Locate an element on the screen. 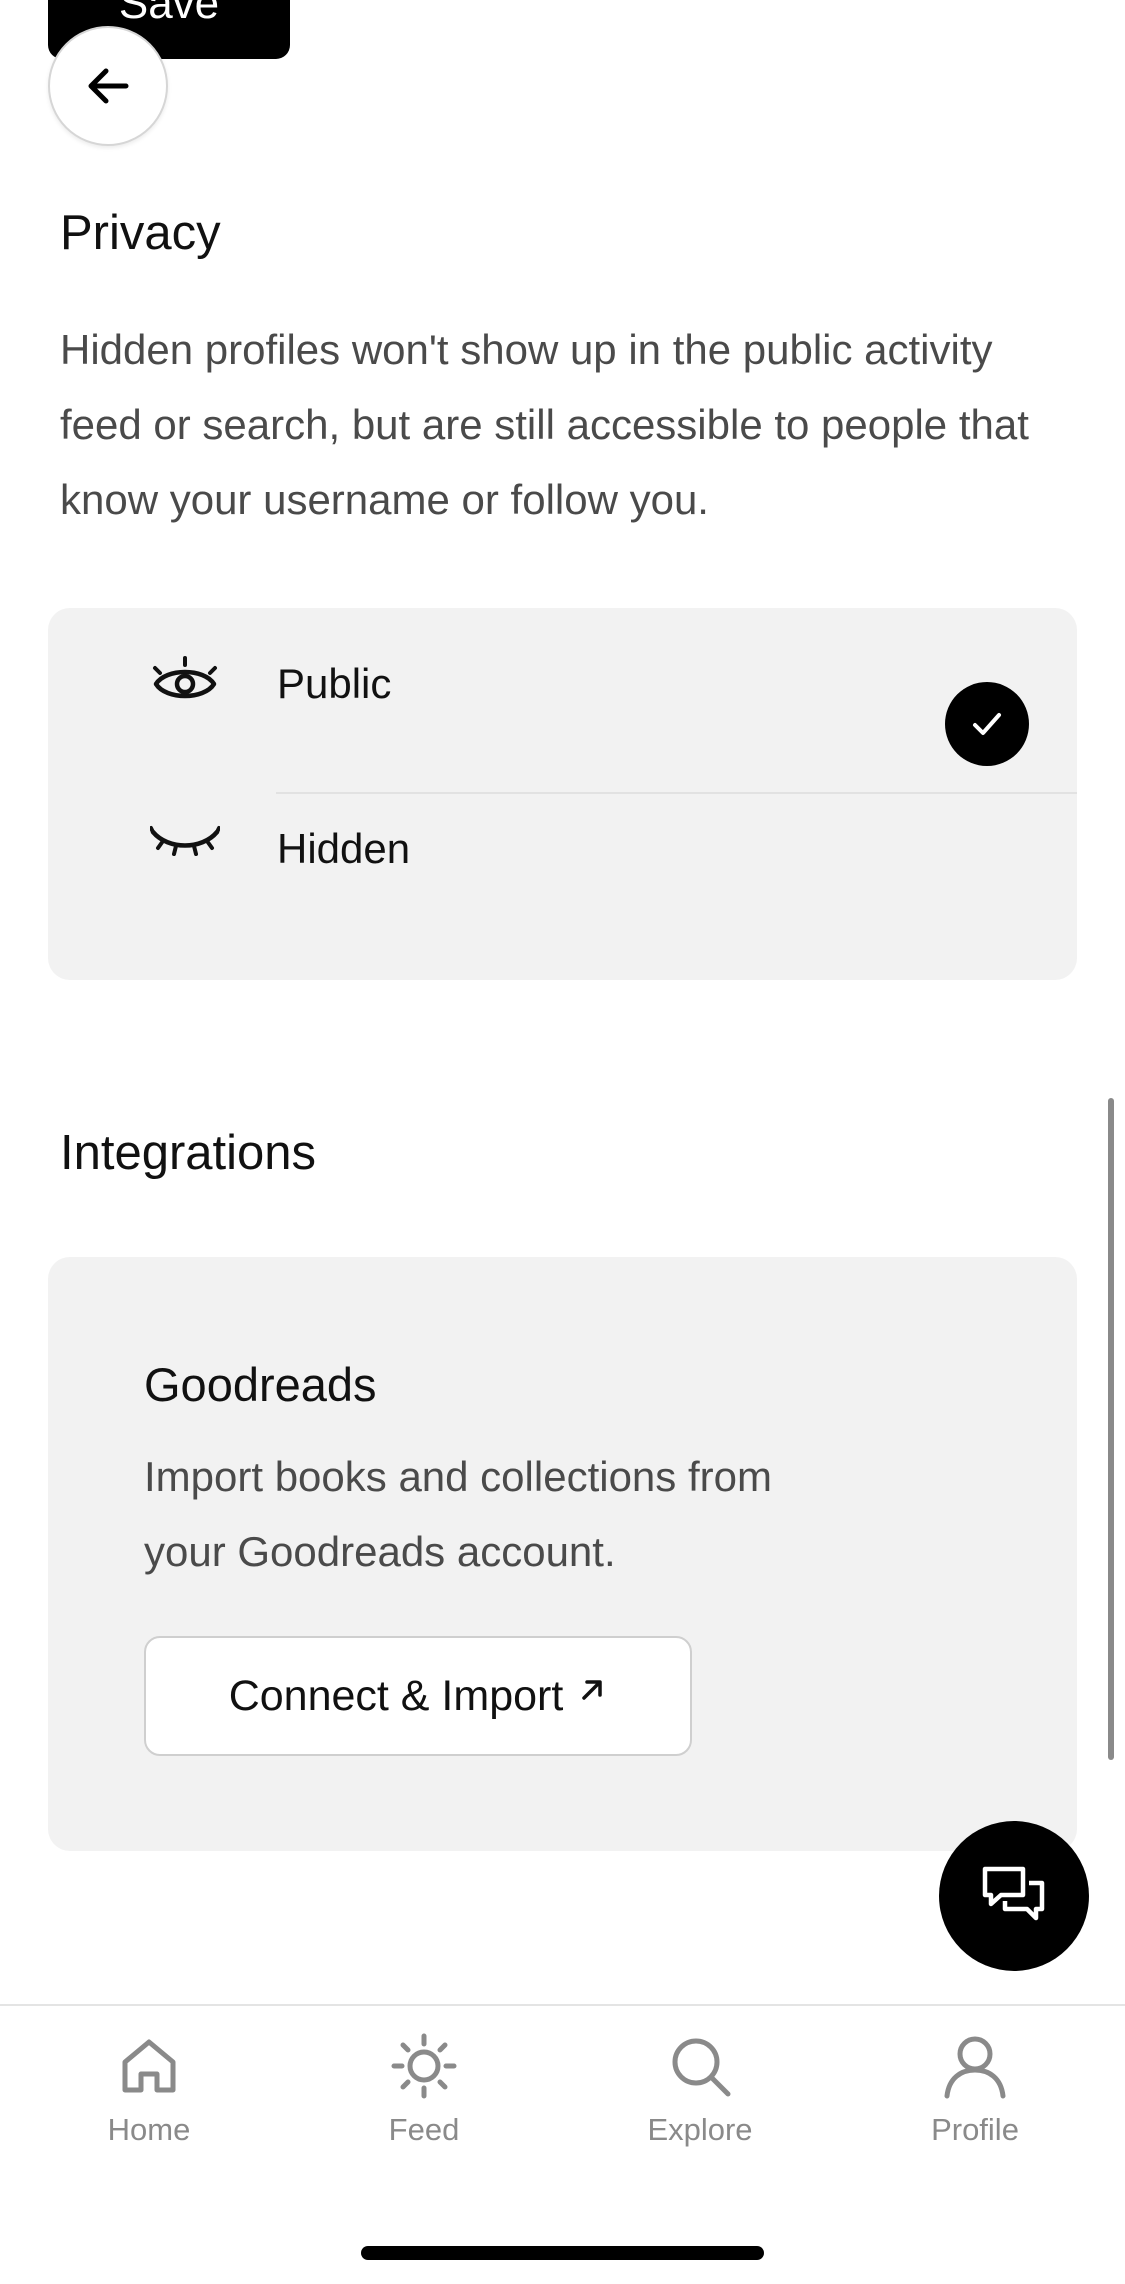 The height and width of the screenshot is (2284, 1125). privacy-options-card: Public Hidden is located at coordinates (562, 794).